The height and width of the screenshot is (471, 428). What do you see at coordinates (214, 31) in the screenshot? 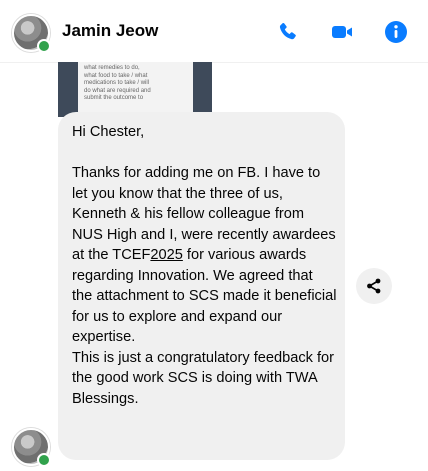
I see `chat-header: Jamin Jeow` at bounding box center [214, 31].